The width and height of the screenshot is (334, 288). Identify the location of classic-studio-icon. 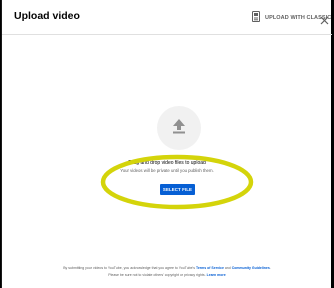
(256, 18).